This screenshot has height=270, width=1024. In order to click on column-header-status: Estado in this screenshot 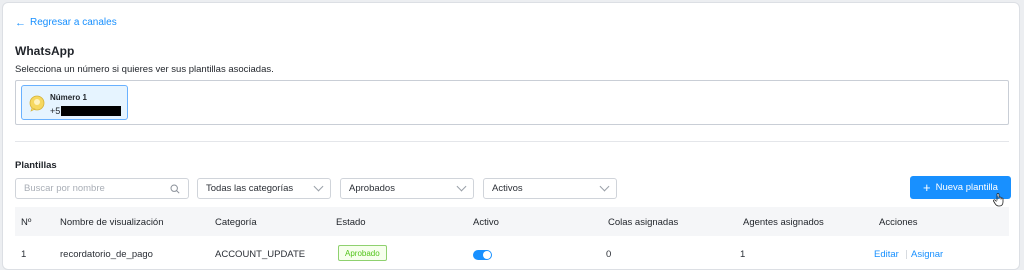, I will do `click(351, 222)`.